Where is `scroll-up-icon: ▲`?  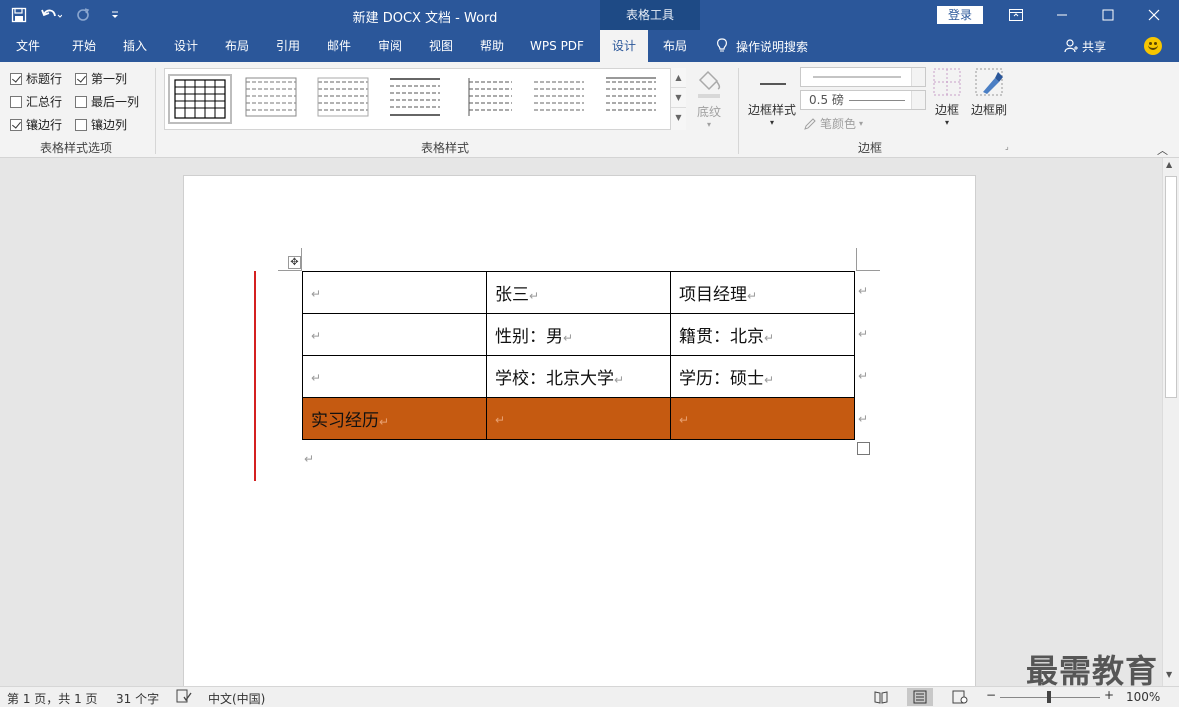
scroll-up-icon: ▲ is located at coordinates (1169, 164).